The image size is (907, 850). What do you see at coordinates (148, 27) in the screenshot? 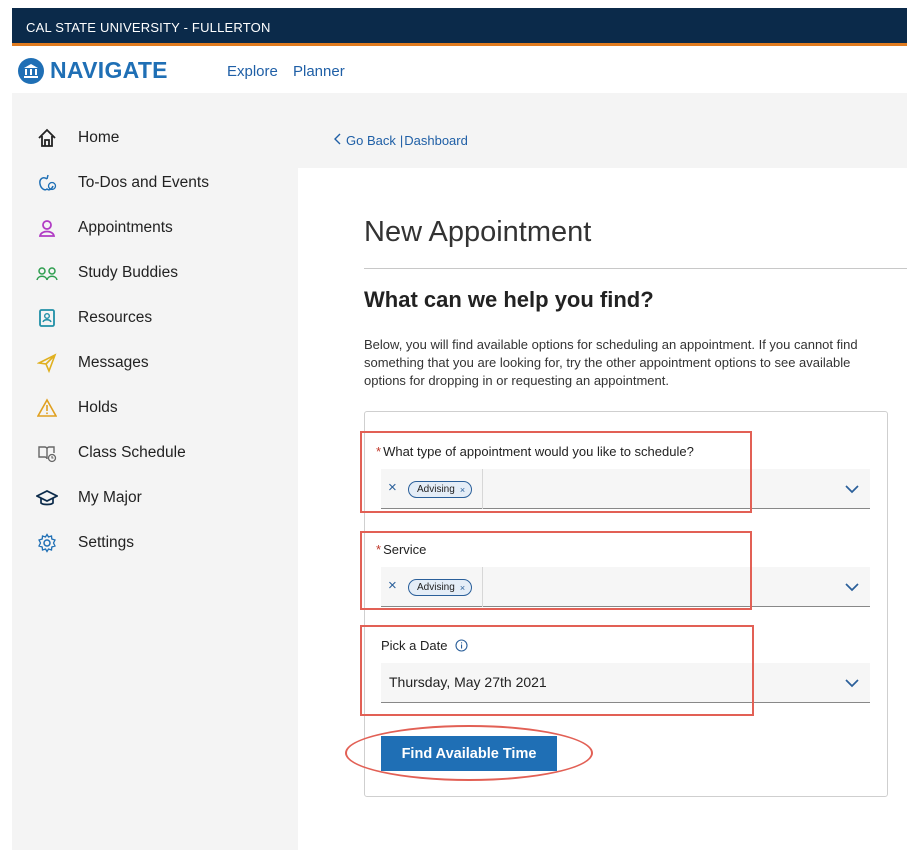
I see `university-name: CAL STATE UNIVERSITY - FULLERTON` at bounding box center [148, 27].